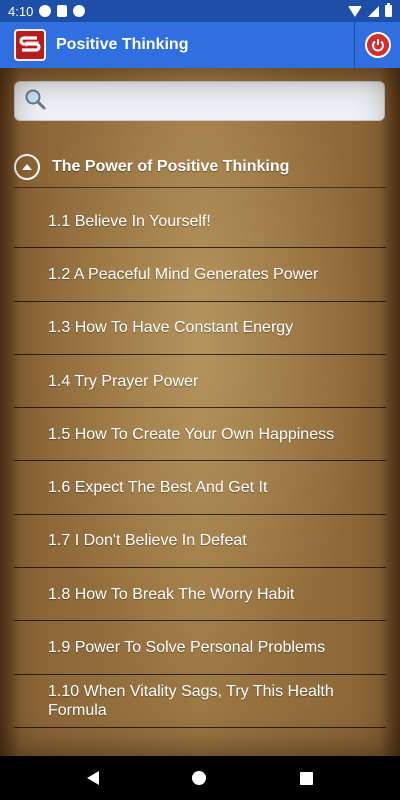  What do you see at coordinates (171, 328) in the screenshot?
I see `list-item-label: 1.3 How To Have Constant Energy` at bounding box center [171, 328].